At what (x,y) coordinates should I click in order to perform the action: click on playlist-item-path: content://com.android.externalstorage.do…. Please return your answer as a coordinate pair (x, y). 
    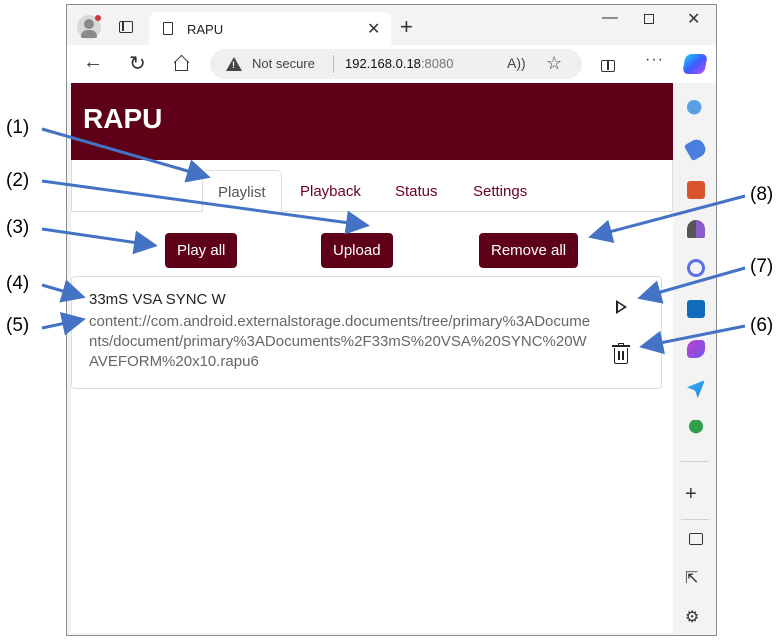
    Looking at the image, I should click on (340, 341).